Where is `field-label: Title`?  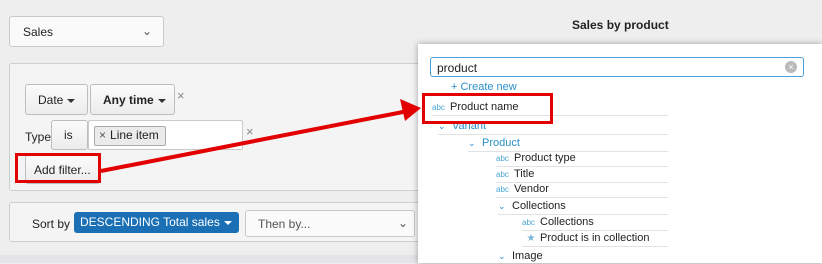 field-label: Title is located at coordinates (524, 174).